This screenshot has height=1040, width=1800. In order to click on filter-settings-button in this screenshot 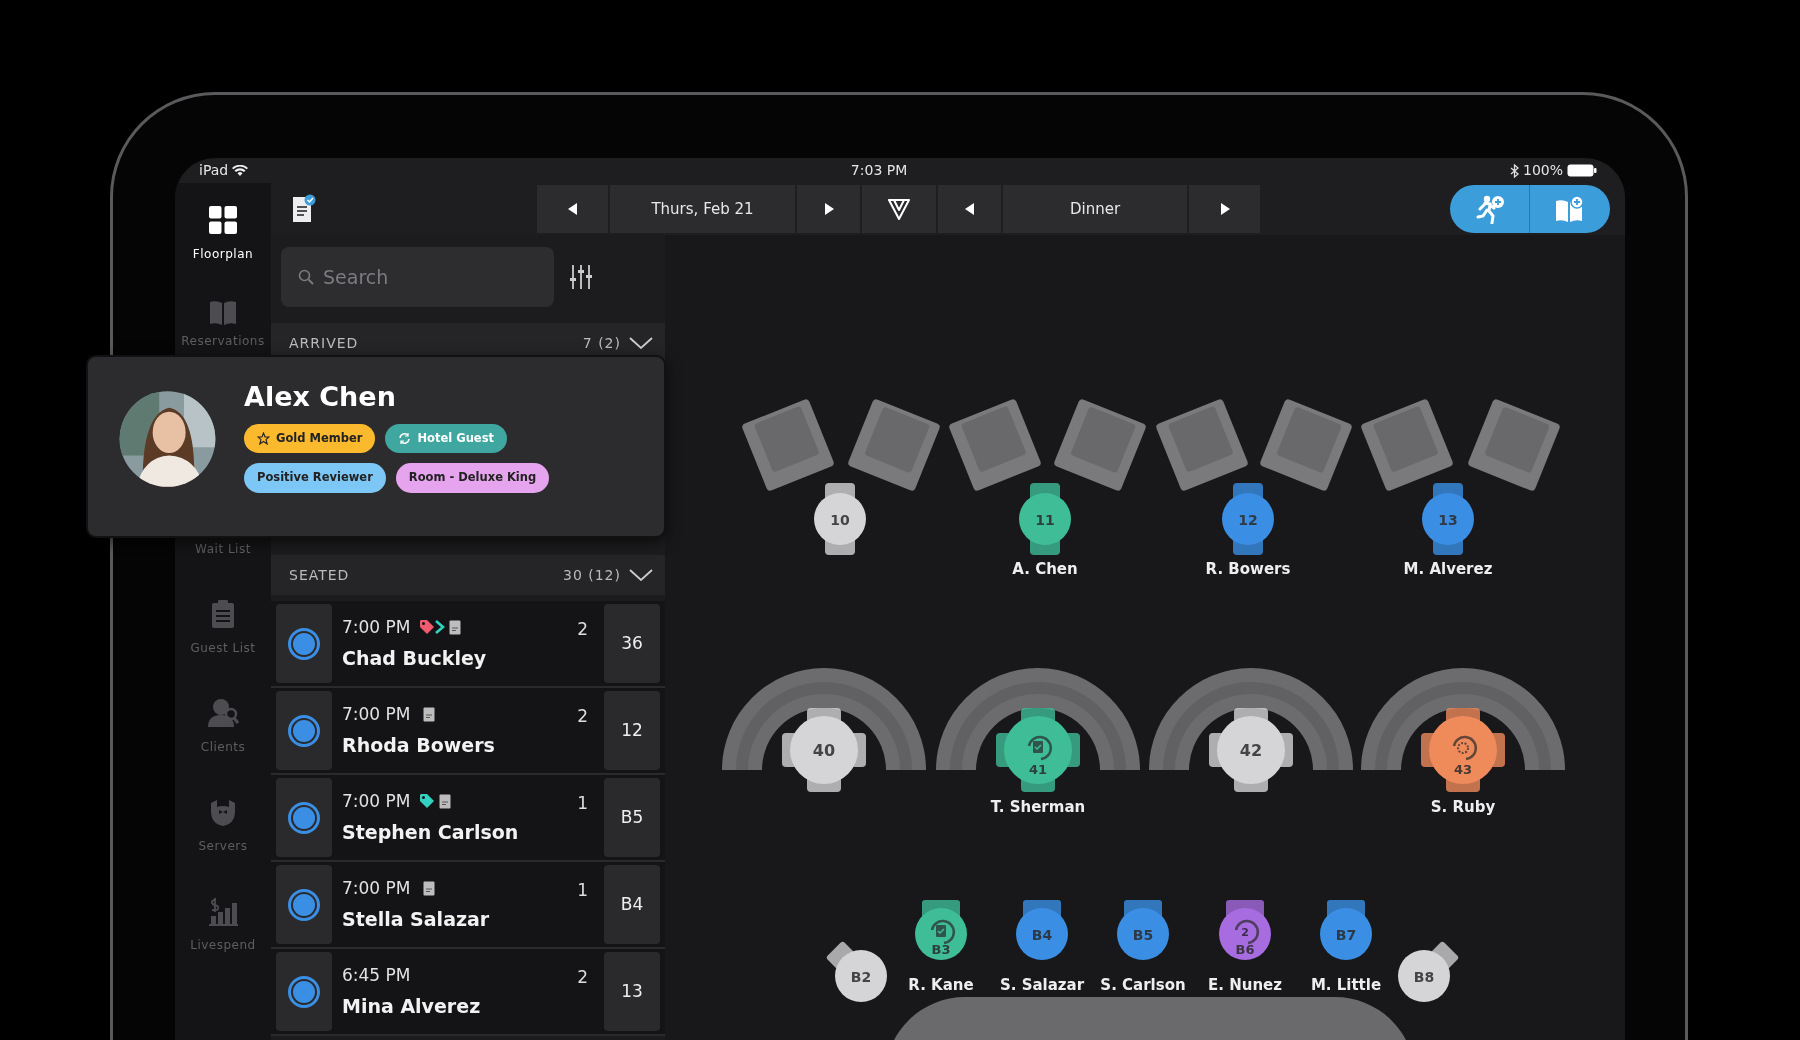, I will do `click(581, 277)`.